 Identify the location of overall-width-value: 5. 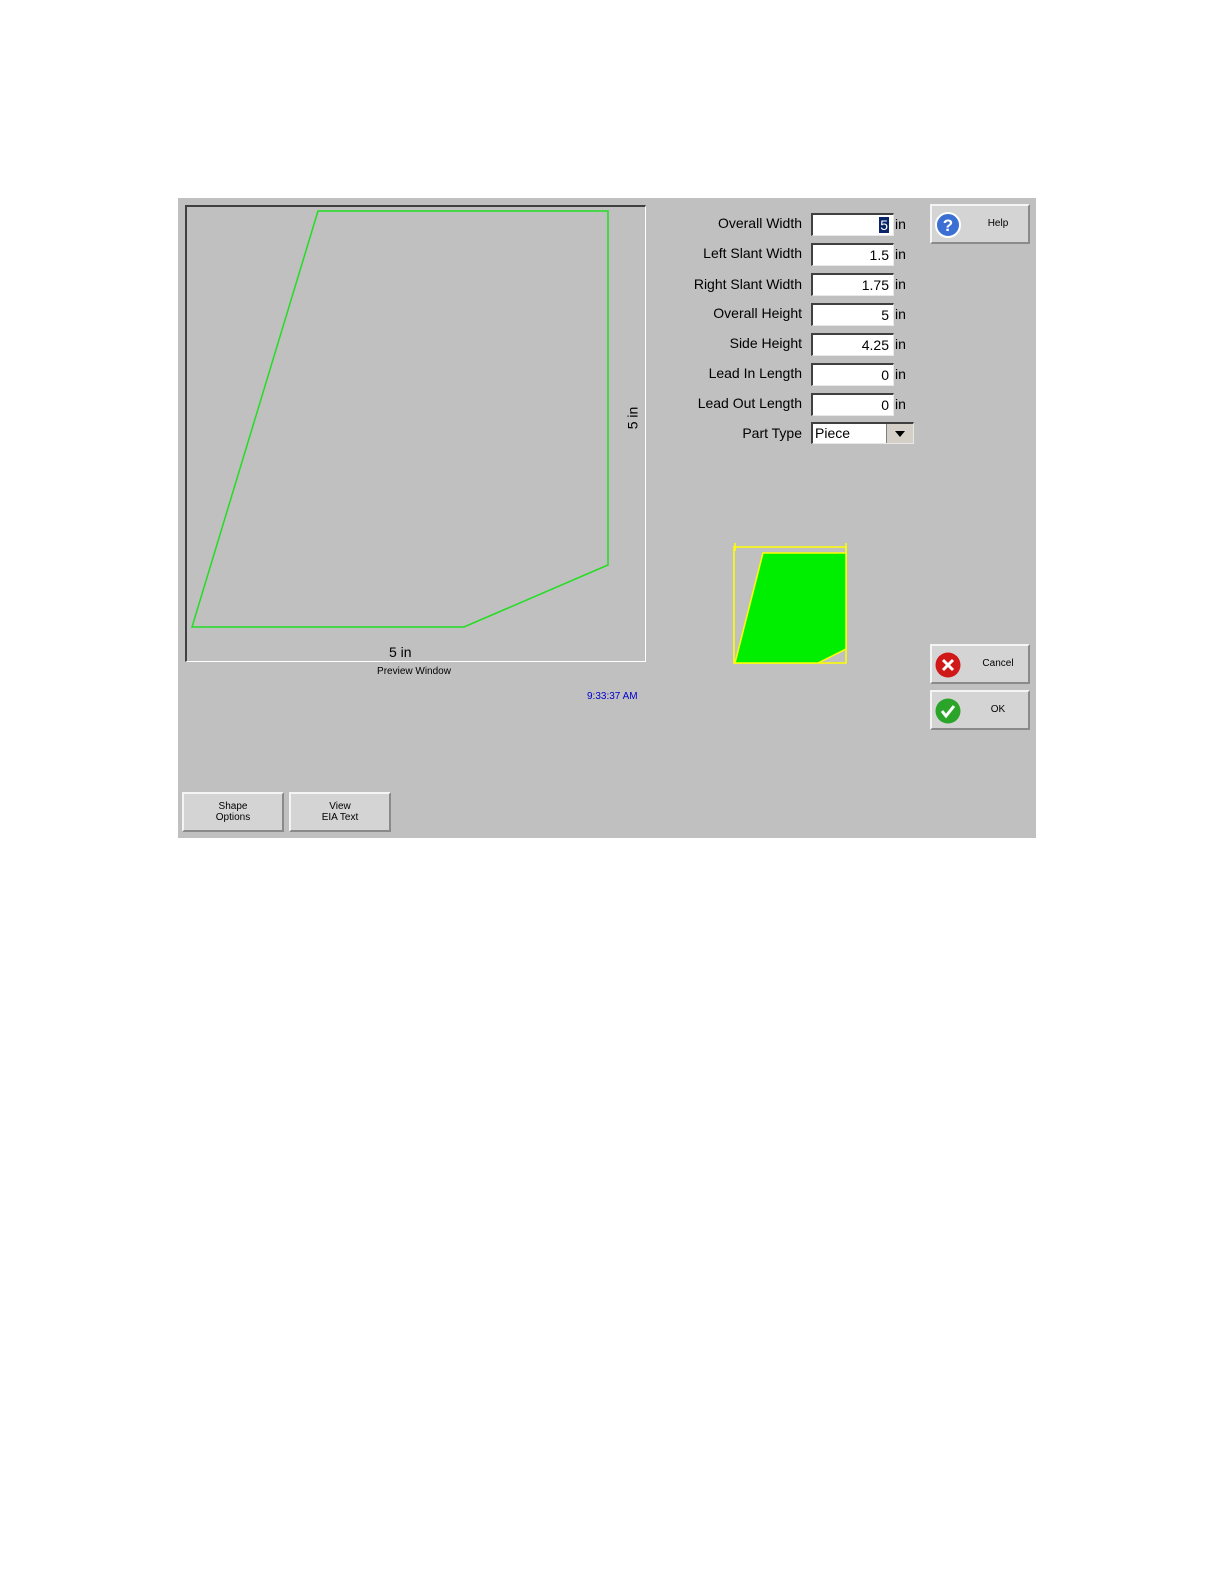
(884, 225).